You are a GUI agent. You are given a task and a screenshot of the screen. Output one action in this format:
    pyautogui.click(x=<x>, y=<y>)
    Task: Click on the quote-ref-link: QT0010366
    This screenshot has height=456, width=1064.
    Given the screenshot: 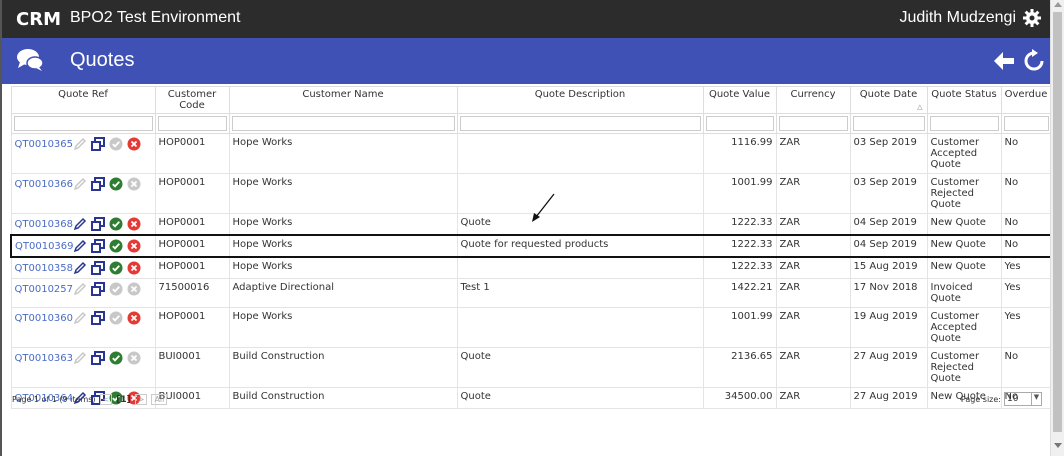 What is the action you would take?
    pyautogui.click(x=44, y=184)
    